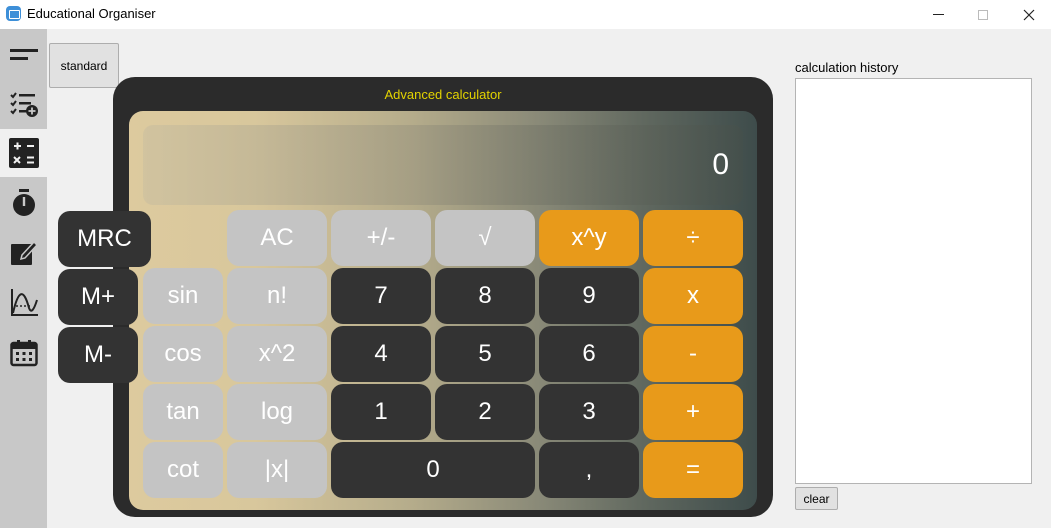 Image resolution: width=1051 pixels, height=528 pixels. What do you see at coordinates (381, 412) in the screenshot?
I see `digit-1-button: 1` at bounding box center [381, 412].